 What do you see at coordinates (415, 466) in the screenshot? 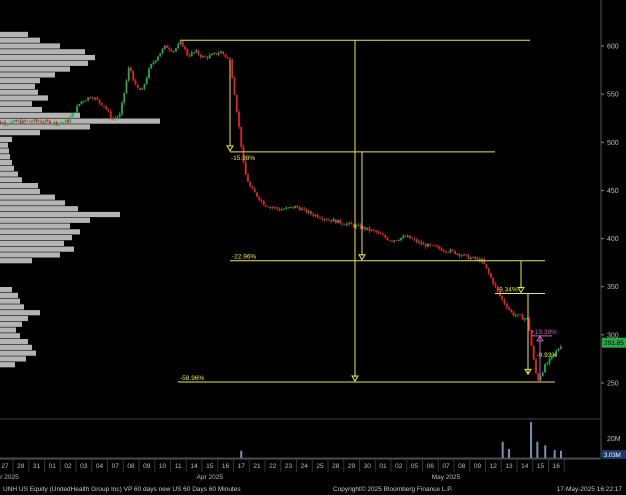
I see `date-tick-label: 05` at bounding box center [415, 466].